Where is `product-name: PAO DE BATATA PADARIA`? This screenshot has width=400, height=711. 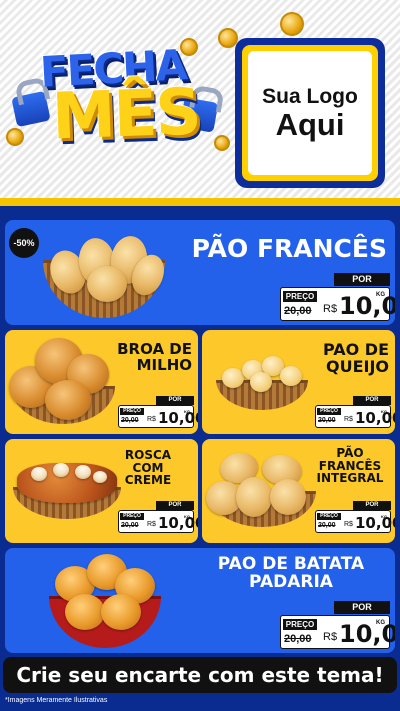 product-name: PAO DE BATATA PADARIA is located at coordinates (291, 573).